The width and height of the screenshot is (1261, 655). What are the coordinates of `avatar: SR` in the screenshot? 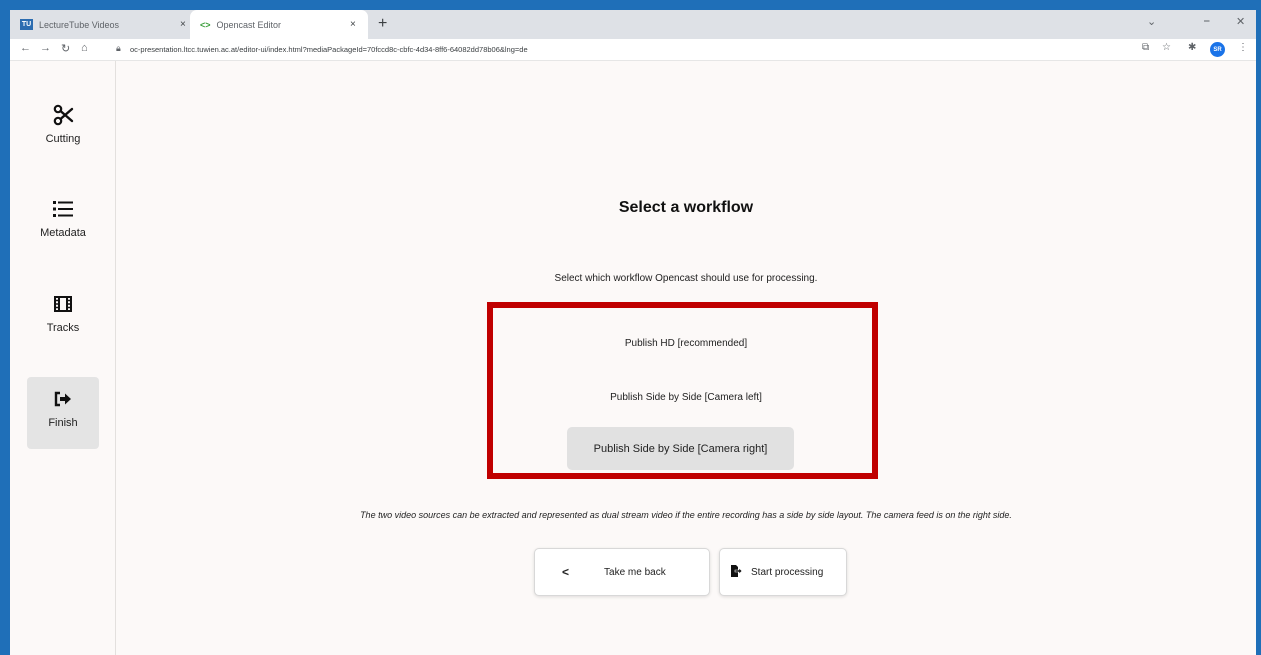 It's located at (1217, 49).